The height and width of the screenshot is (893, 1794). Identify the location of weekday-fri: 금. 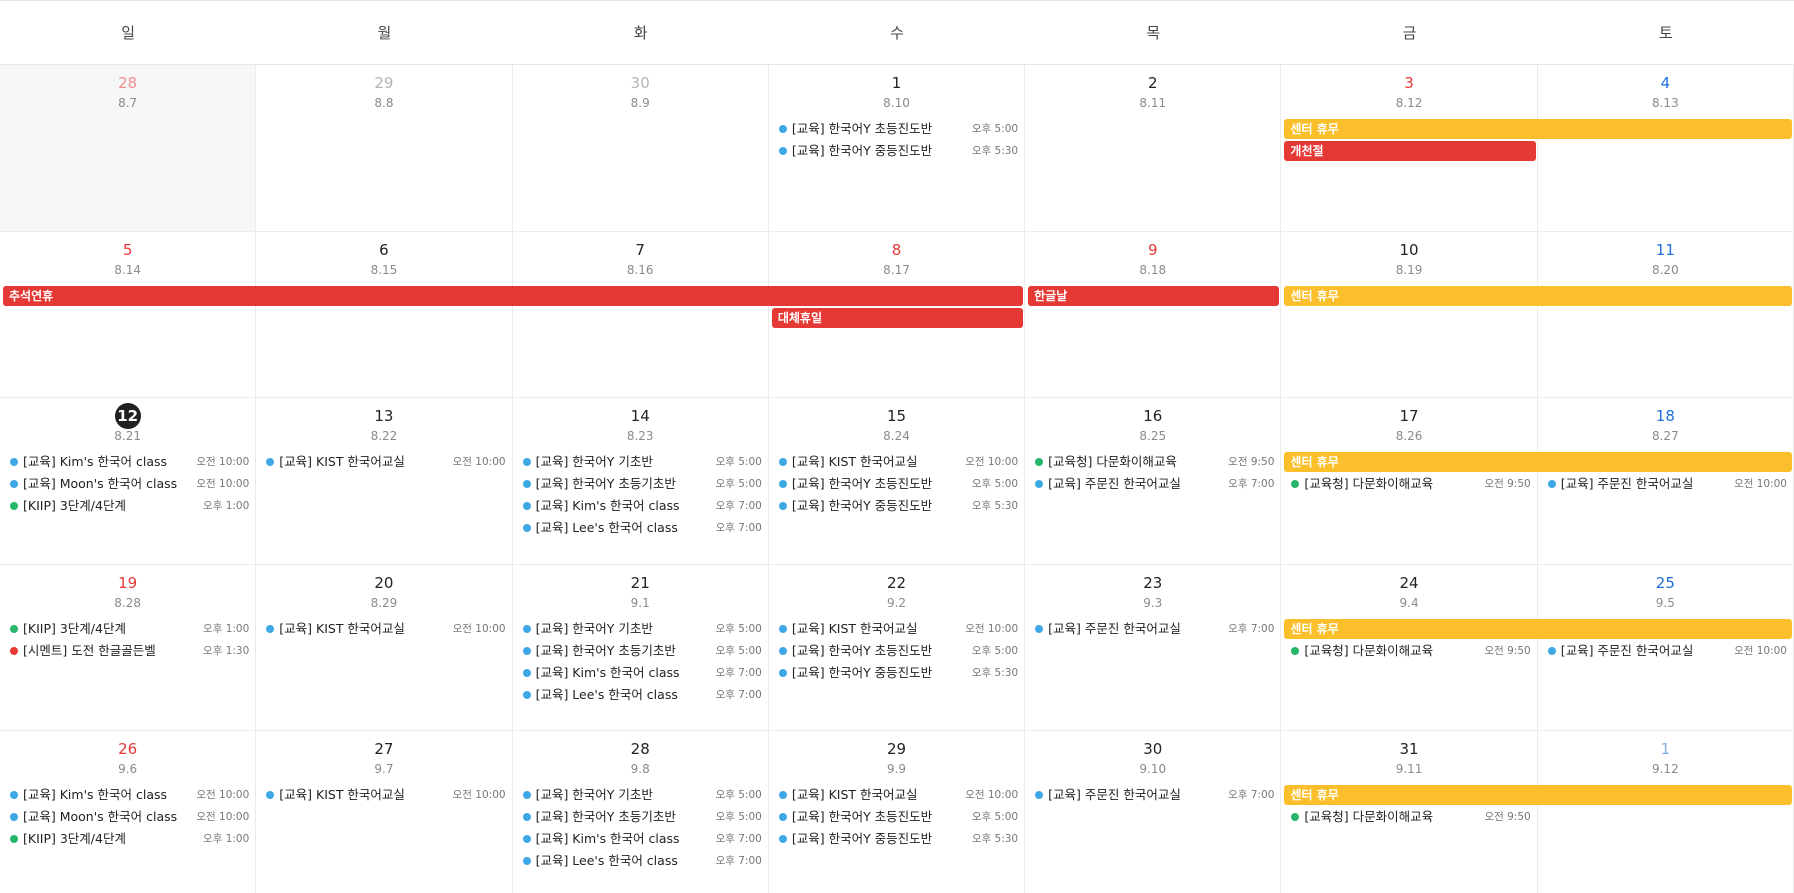
(1409, 33).